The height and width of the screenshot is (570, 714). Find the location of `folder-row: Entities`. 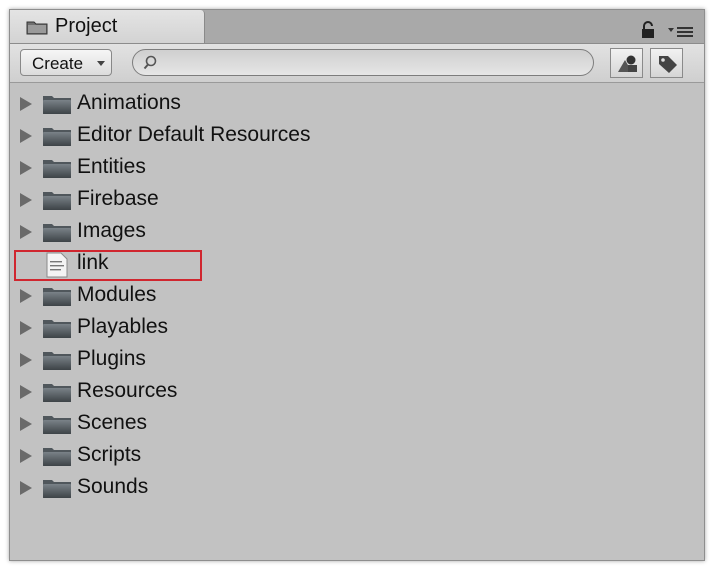

folder-row: Entities is located at coordinates (350, 168).